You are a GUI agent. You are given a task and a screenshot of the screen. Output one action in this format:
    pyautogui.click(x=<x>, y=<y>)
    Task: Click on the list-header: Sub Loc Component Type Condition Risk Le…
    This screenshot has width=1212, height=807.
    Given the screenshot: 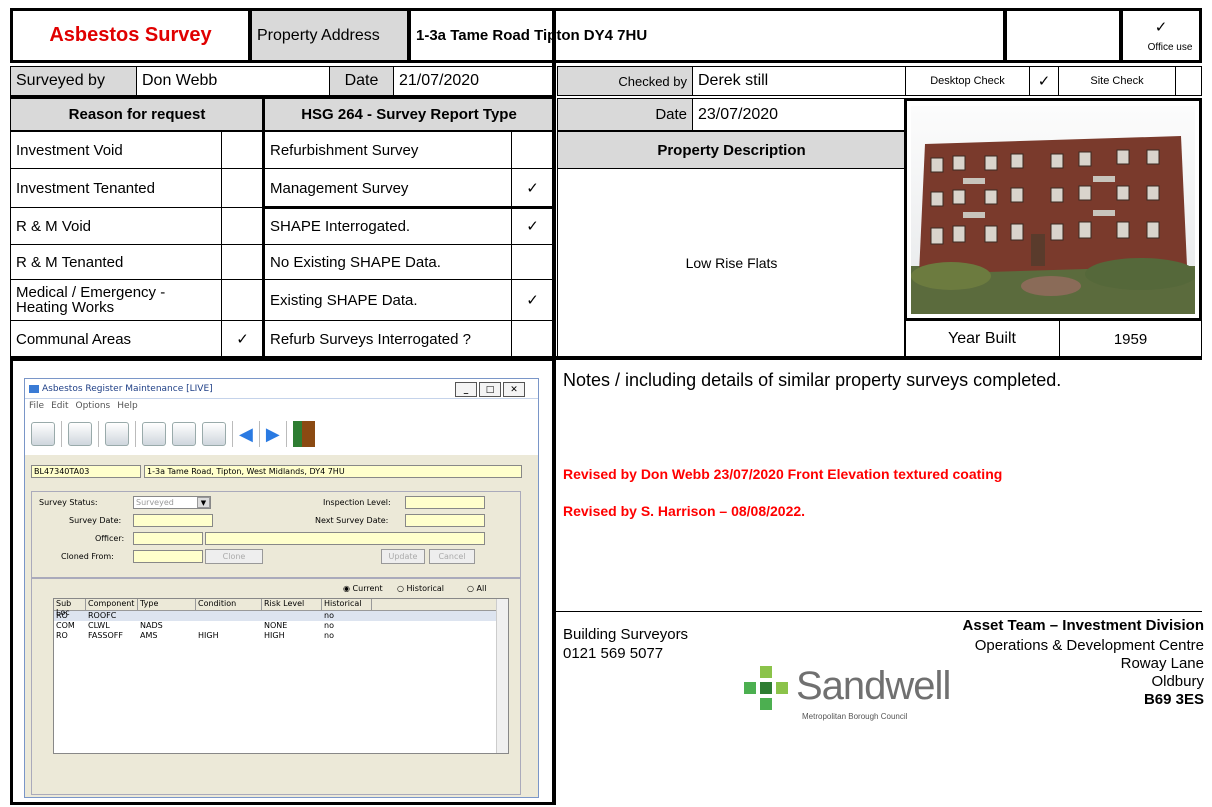 What is the action you would take?
    pyautogui.click(x=281, y=608)
    